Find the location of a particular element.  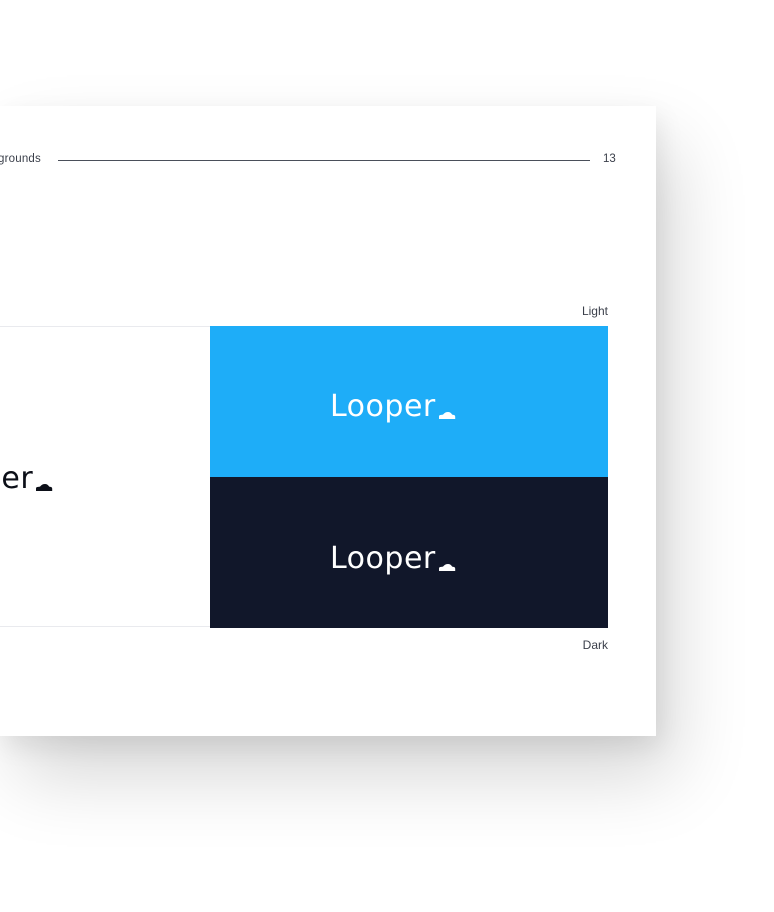

logo-on-navy: Looper is located at coordinates (393, 559).